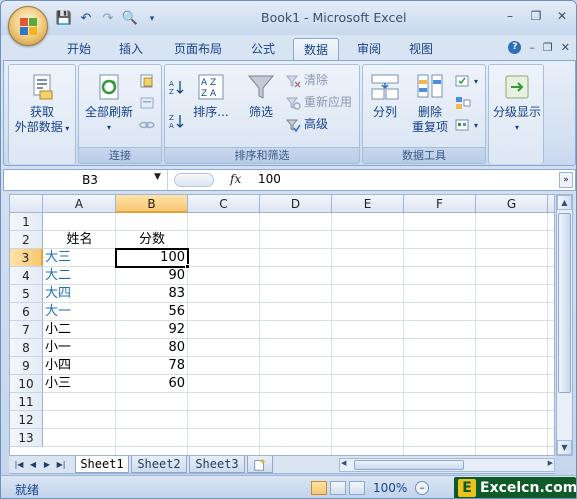 The image size is (577, 499). Describe the element at coordinates (343, 463) in the screenshot. I see `scroll-left-icon: ◀` at that location.